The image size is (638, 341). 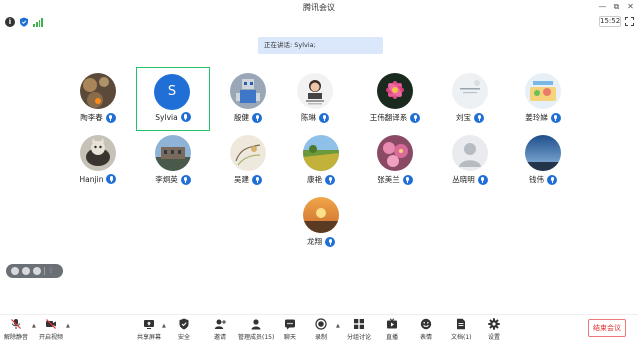 I want to click on participant-name: 刘宝, so click(x=463, y=117).